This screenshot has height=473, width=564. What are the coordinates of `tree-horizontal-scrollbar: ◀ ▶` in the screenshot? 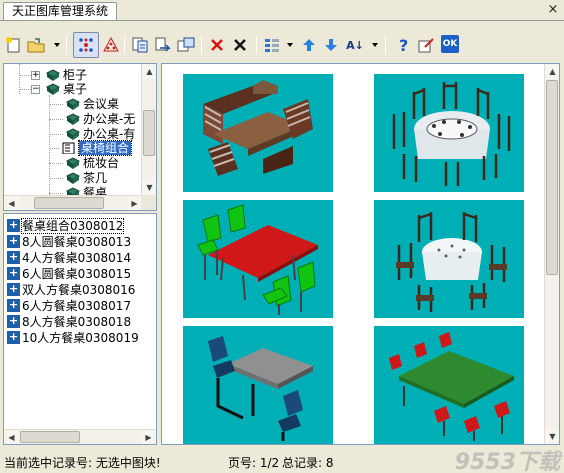 It's located at (73, 202).